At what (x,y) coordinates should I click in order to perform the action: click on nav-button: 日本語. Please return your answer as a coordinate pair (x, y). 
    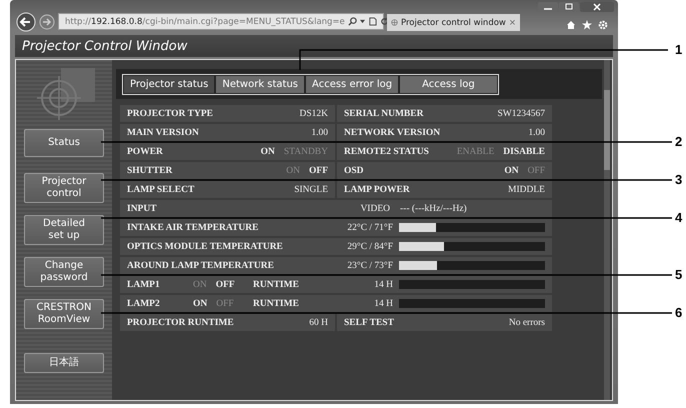
    Looking at the image, I should click on (64, 363).